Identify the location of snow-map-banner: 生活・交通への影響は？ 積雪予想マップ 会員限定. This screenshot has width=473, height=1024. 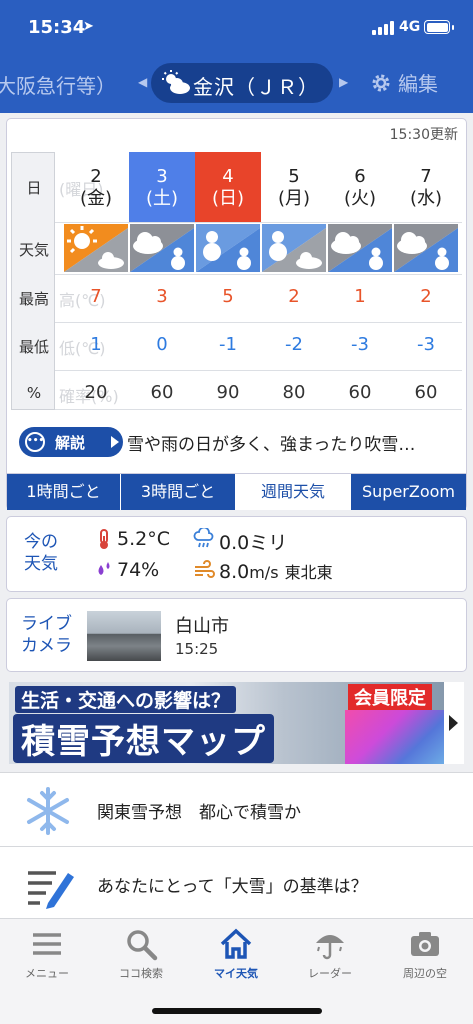
(236, 723).